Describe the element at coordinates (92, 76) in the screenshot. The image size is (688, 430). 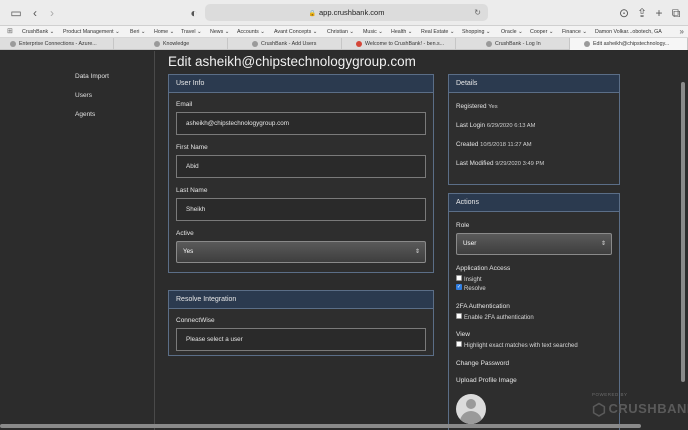
I see `sidebar-item-data-import: Data Import` at that location.